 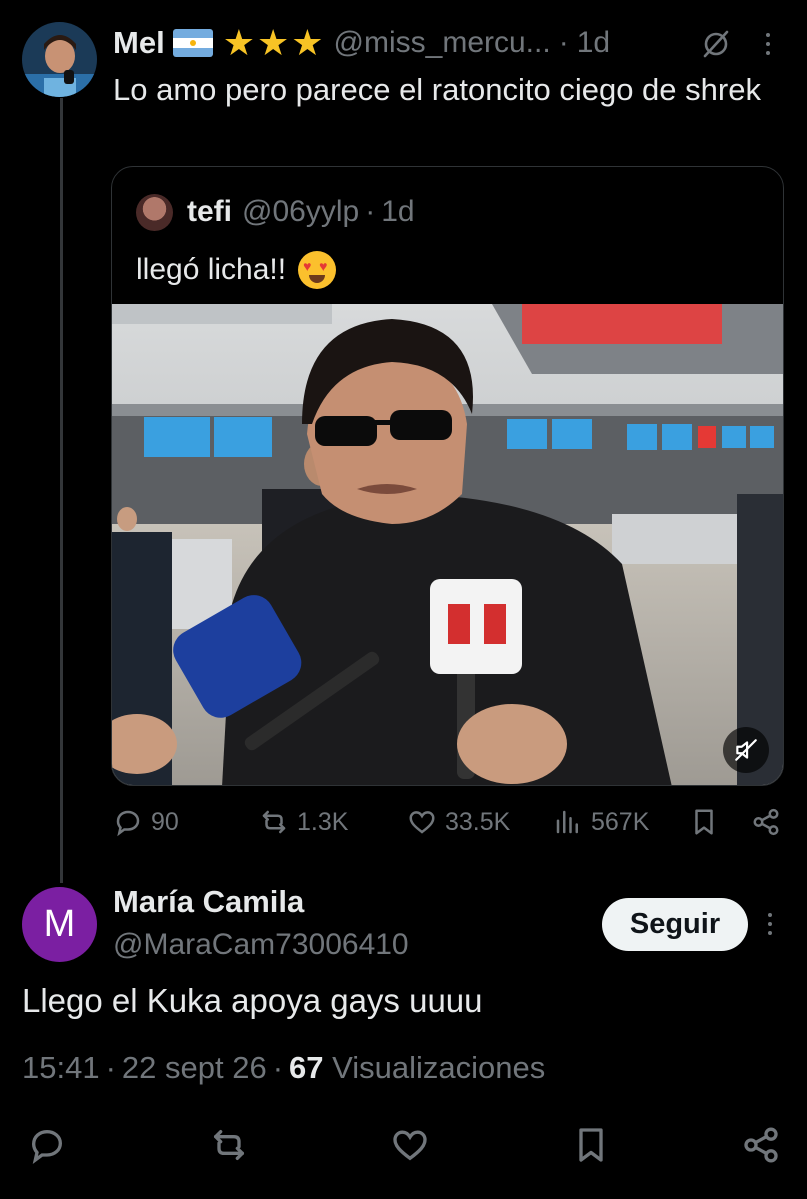 I want to click on author-name: María Camila, so click(x=208, y=902).